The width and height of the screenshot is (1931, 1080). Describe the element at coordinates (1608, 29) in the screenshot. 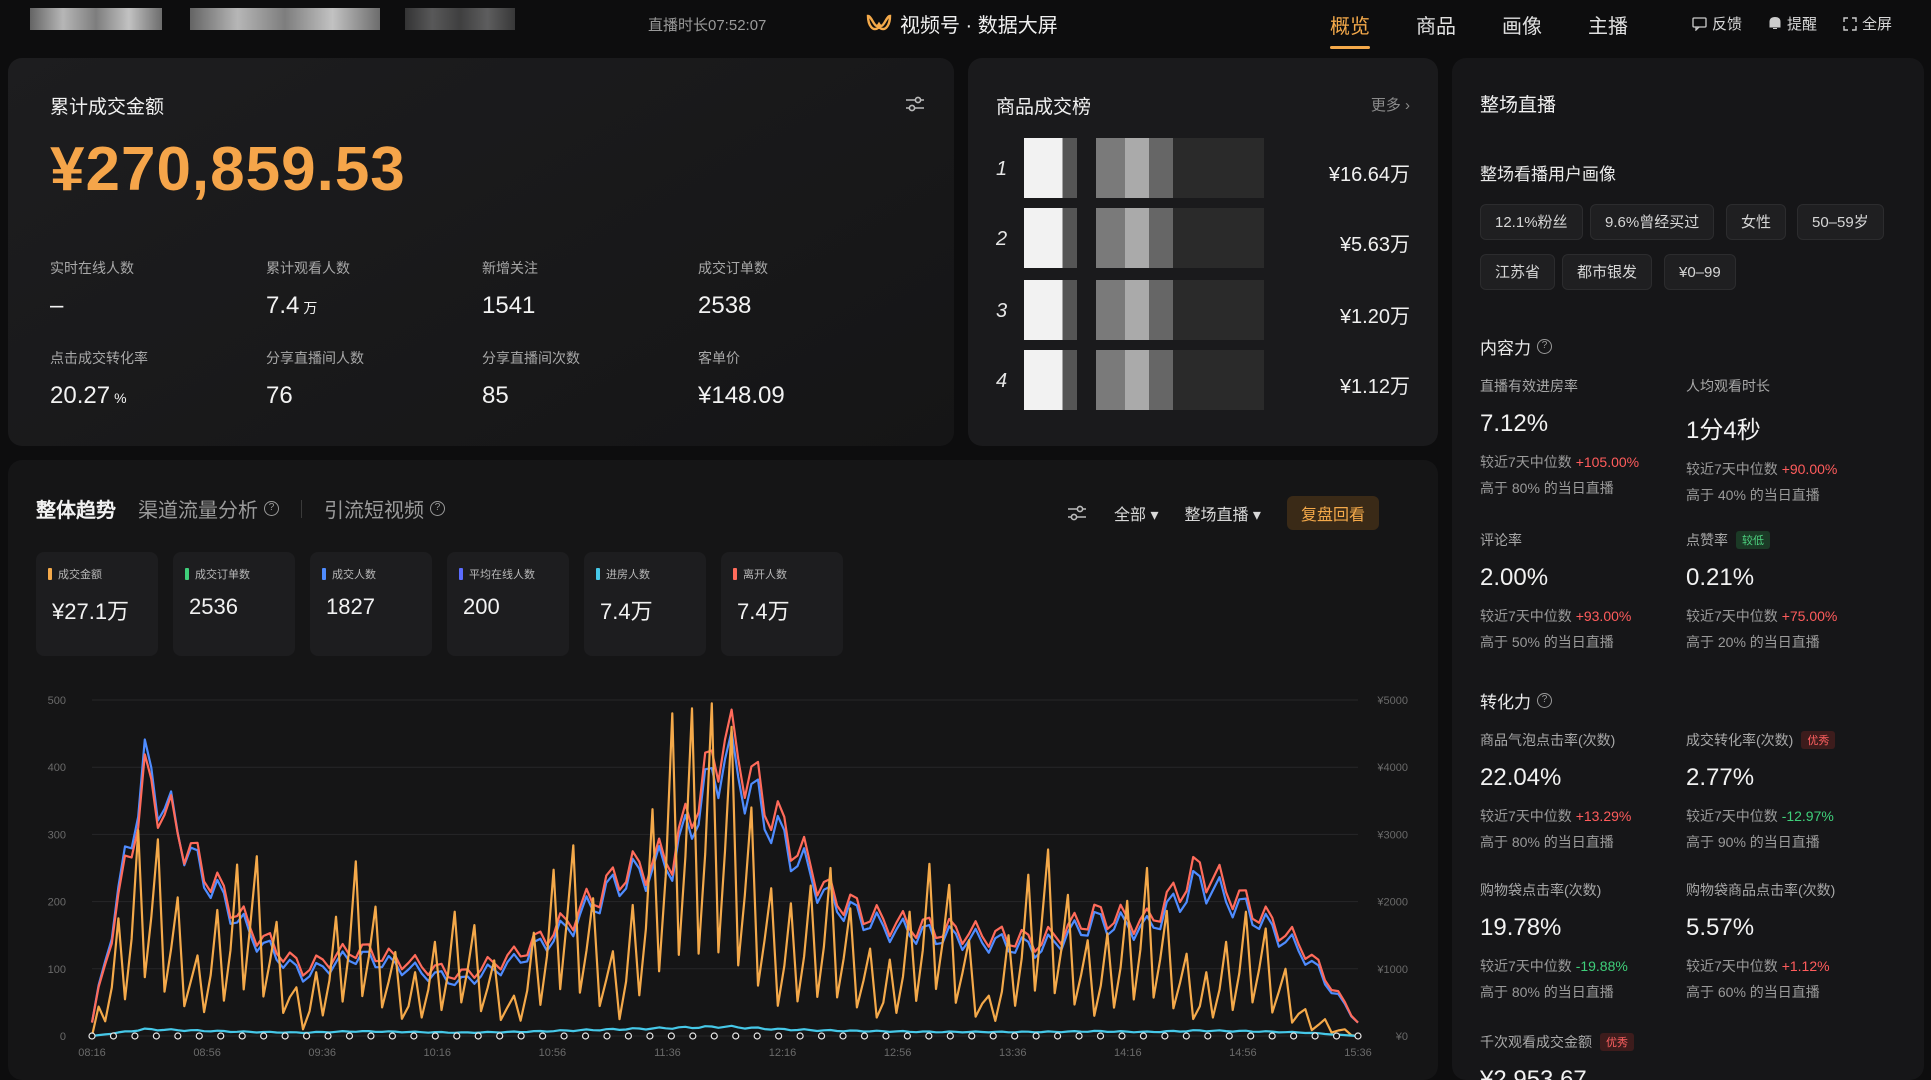

I see `tab-host: 主播` at that location.